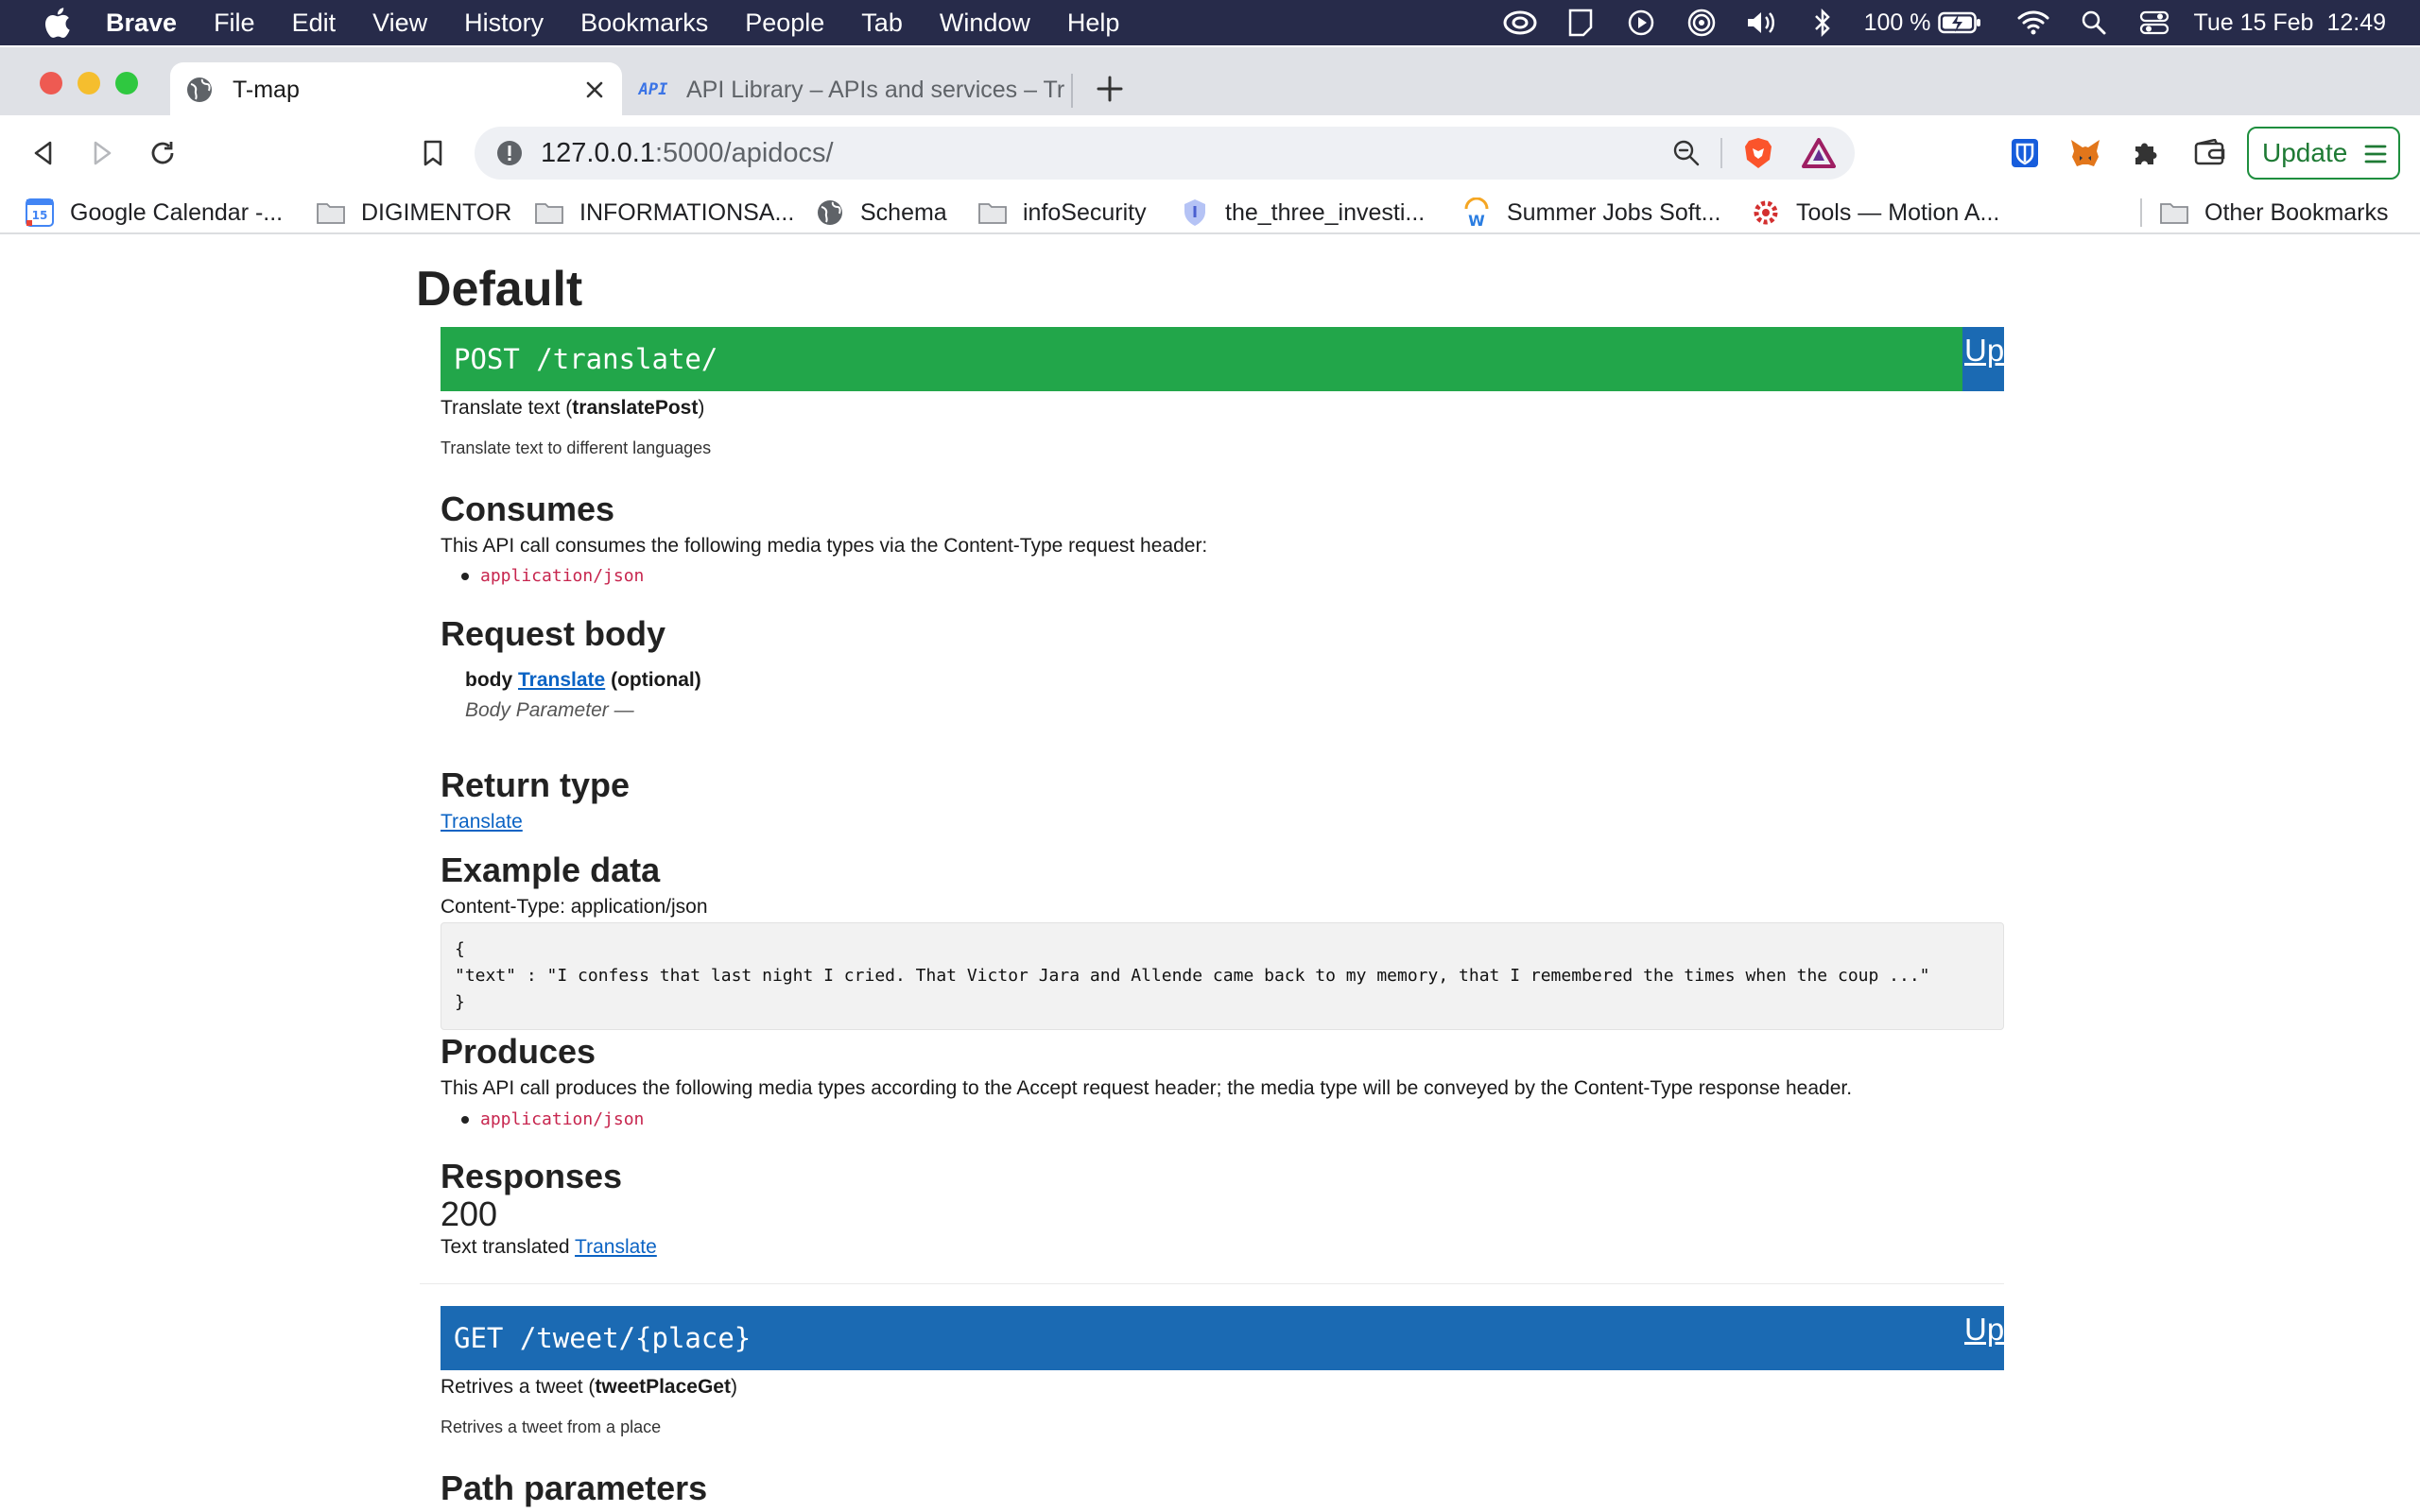 The image size is (2420, 1512). What do you see at coordinates (2254, 23) in the screenshot?
I see `clock-date: Tue 15 Feb` at bounding box center [2254, 23].